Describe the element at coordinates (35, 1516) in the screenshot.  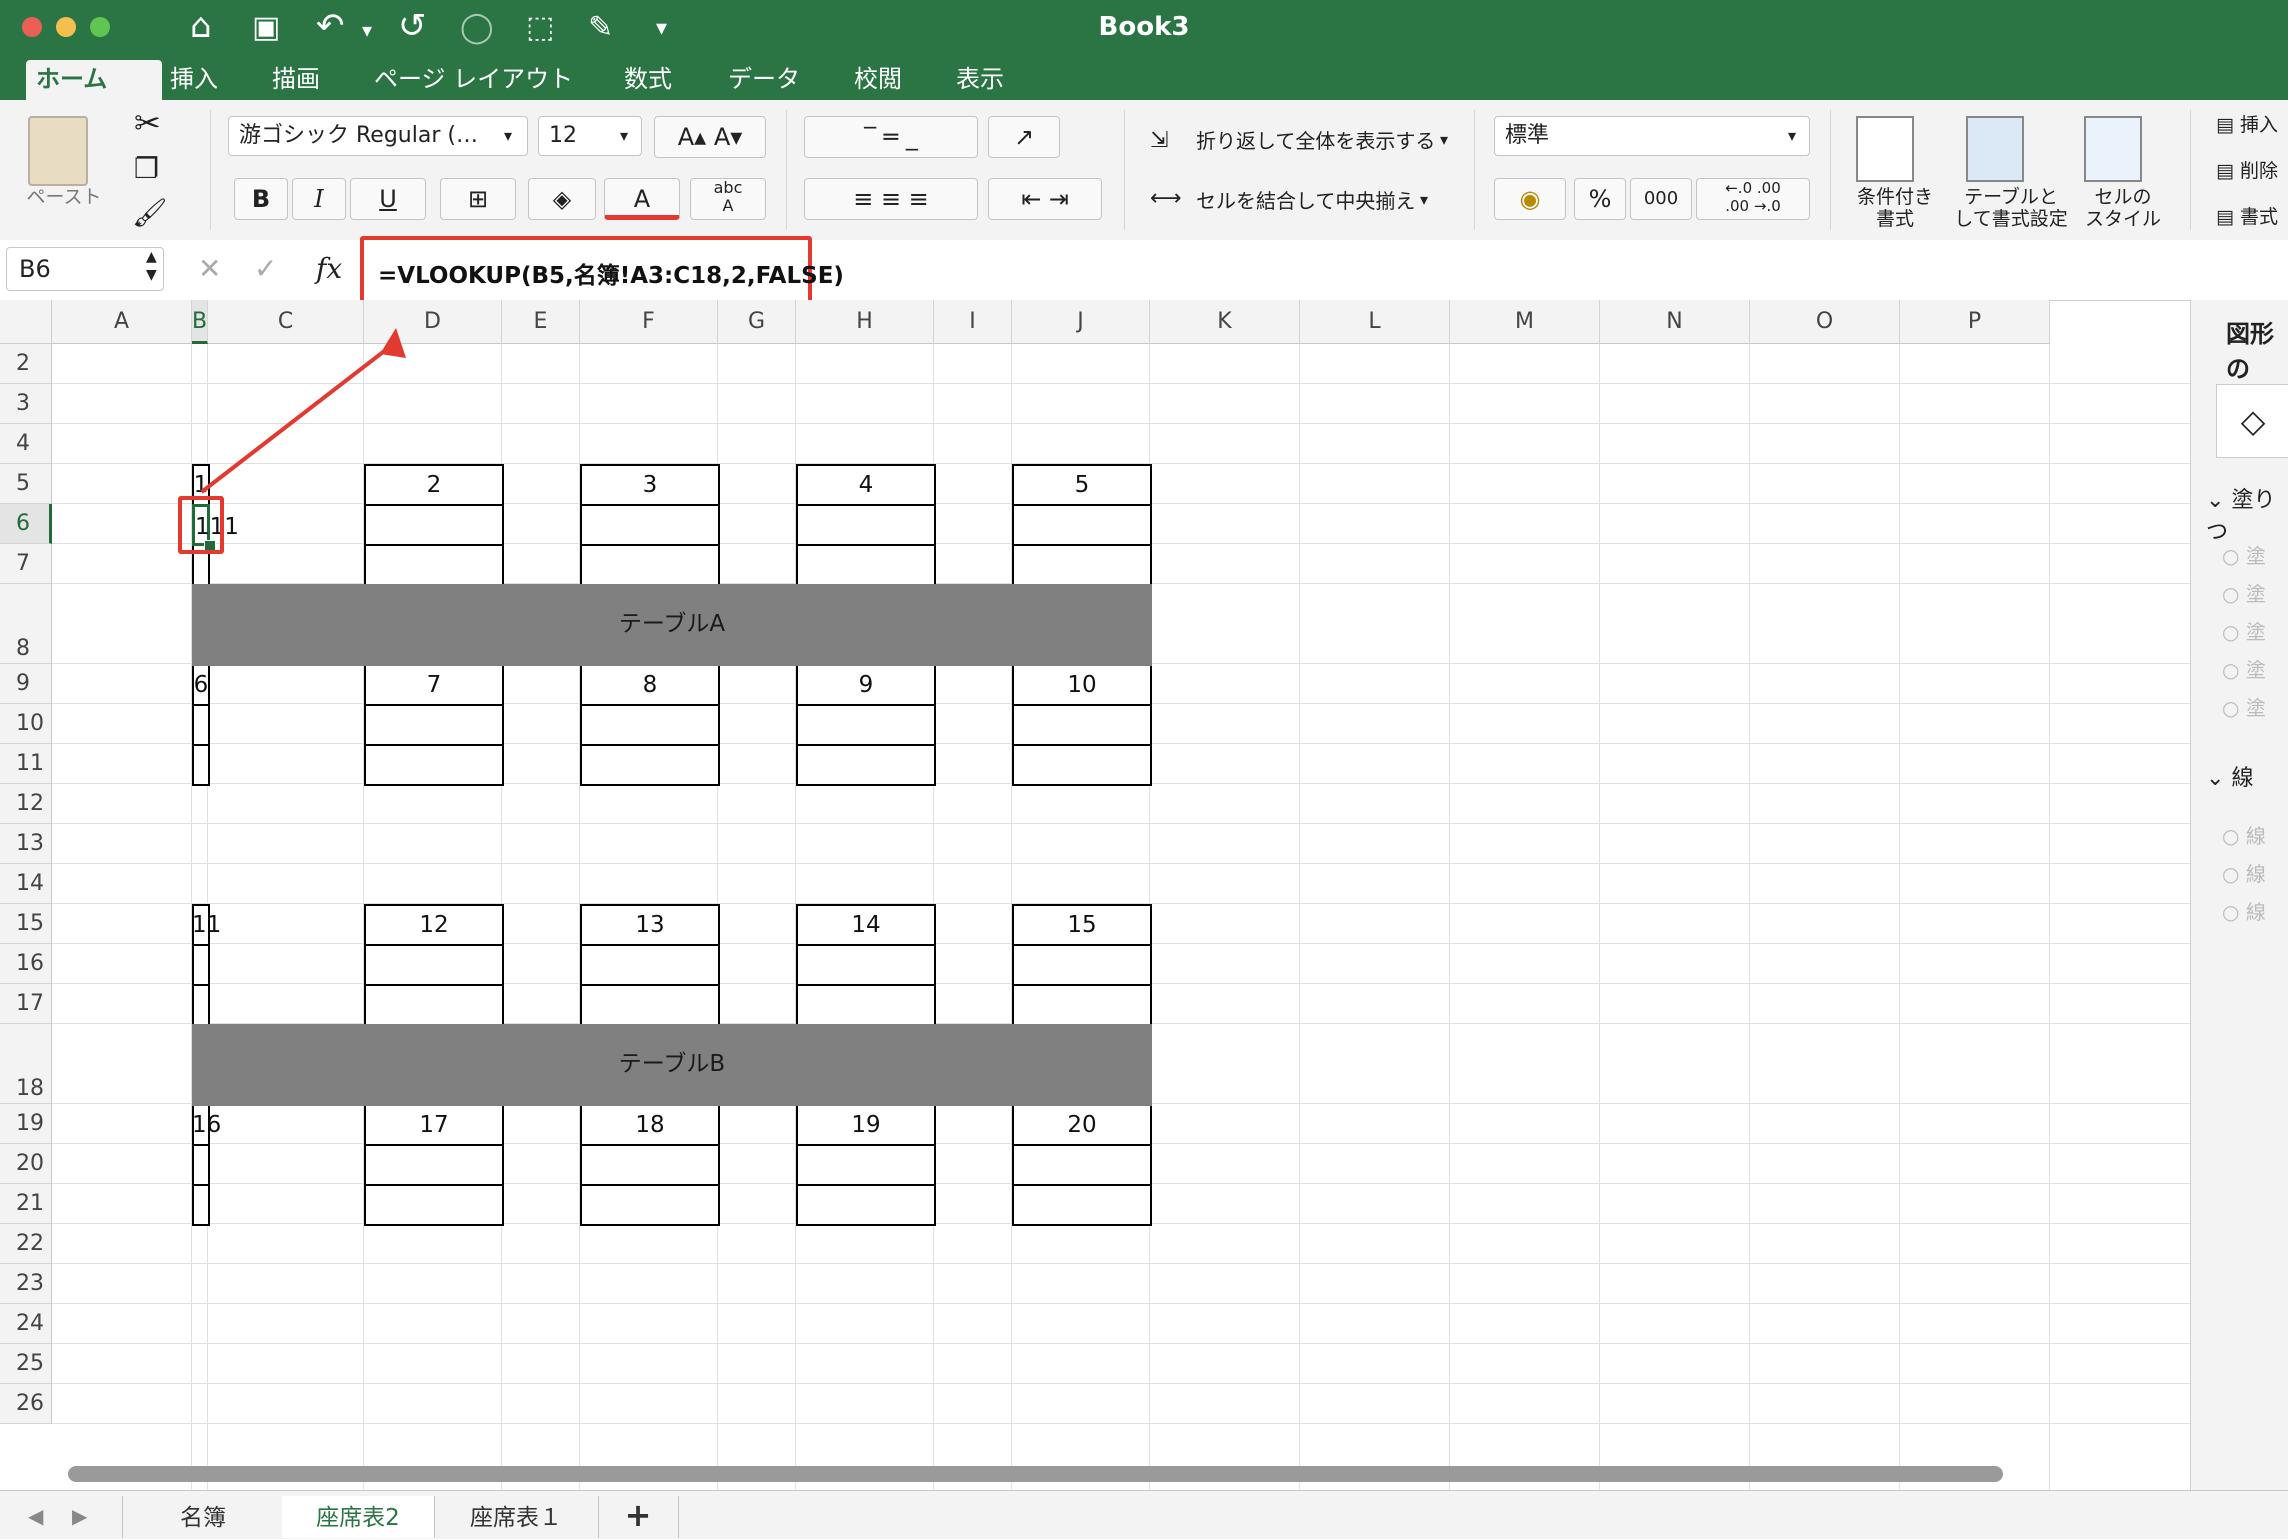
I see `scroll-left-icon: ◀` at that location.